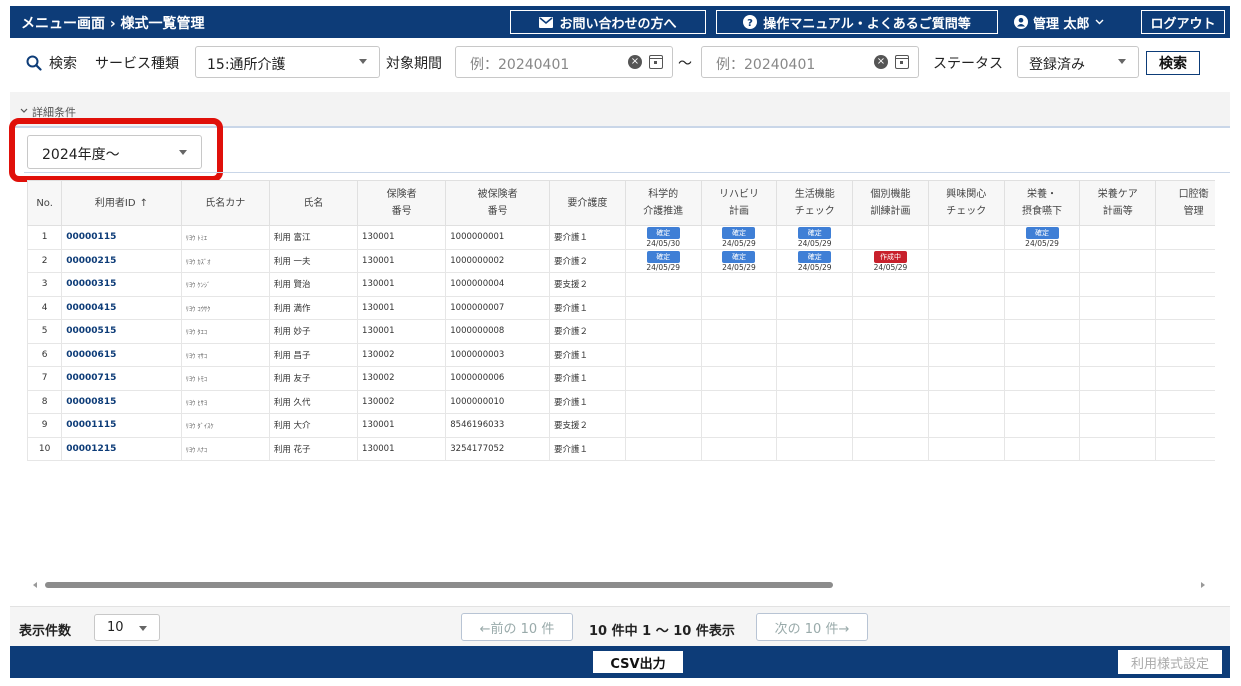 The height and width of the screenshot is (686, 1241). What do you see at coordinates (1118, 203) in the screenshot?
I see `col-header-nutrition-care: 栄養ケア 計画等` at bounding box center [1118, 203].